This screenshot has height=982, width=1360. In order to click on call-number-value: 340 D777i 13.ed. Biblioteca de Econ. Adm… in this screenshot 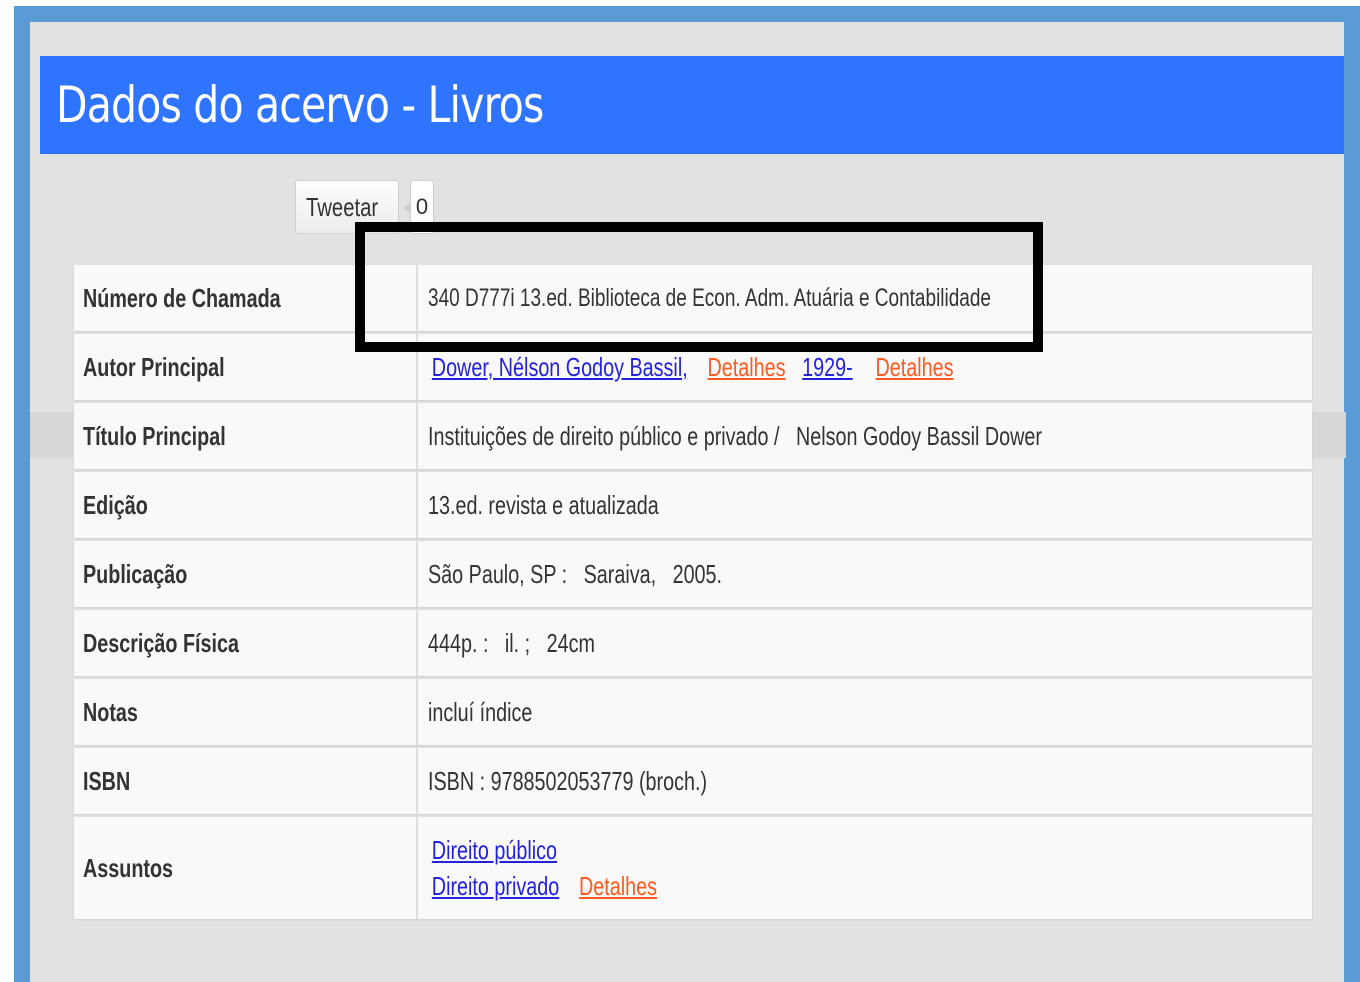, I will do `click(710, 297)`.